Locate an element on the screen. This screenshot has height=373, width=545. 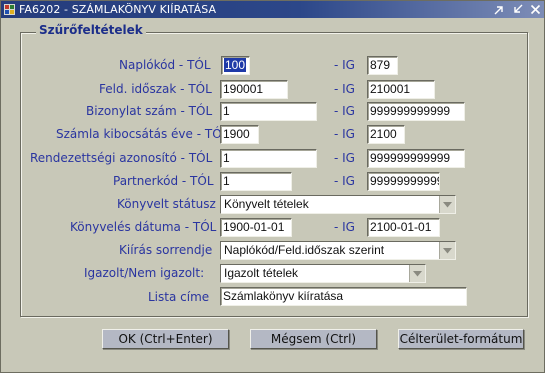
naplokod-from-value: 100 is located at coordinates (235, 65).